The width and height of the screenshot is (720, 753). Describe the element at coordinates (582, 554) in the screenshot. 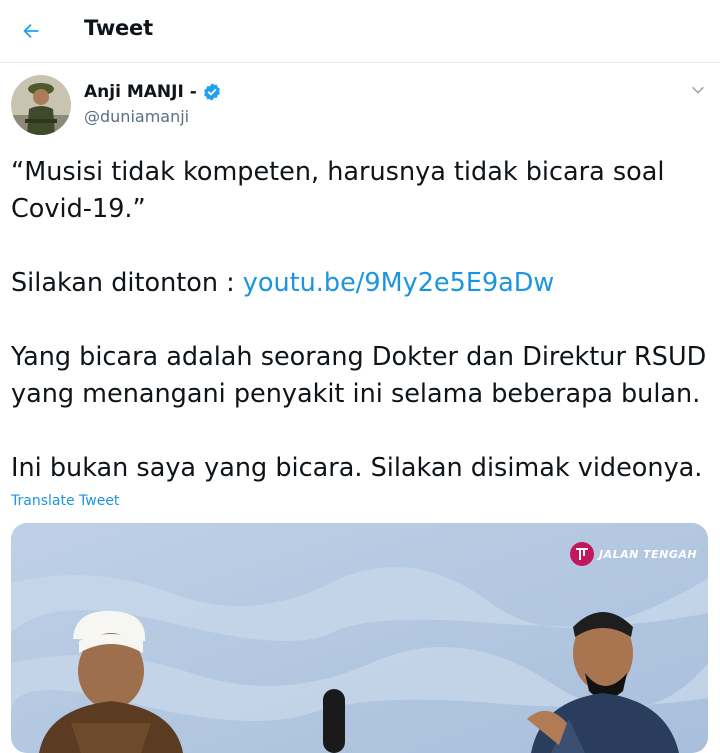

I see `channel-logo-icon` at that location.